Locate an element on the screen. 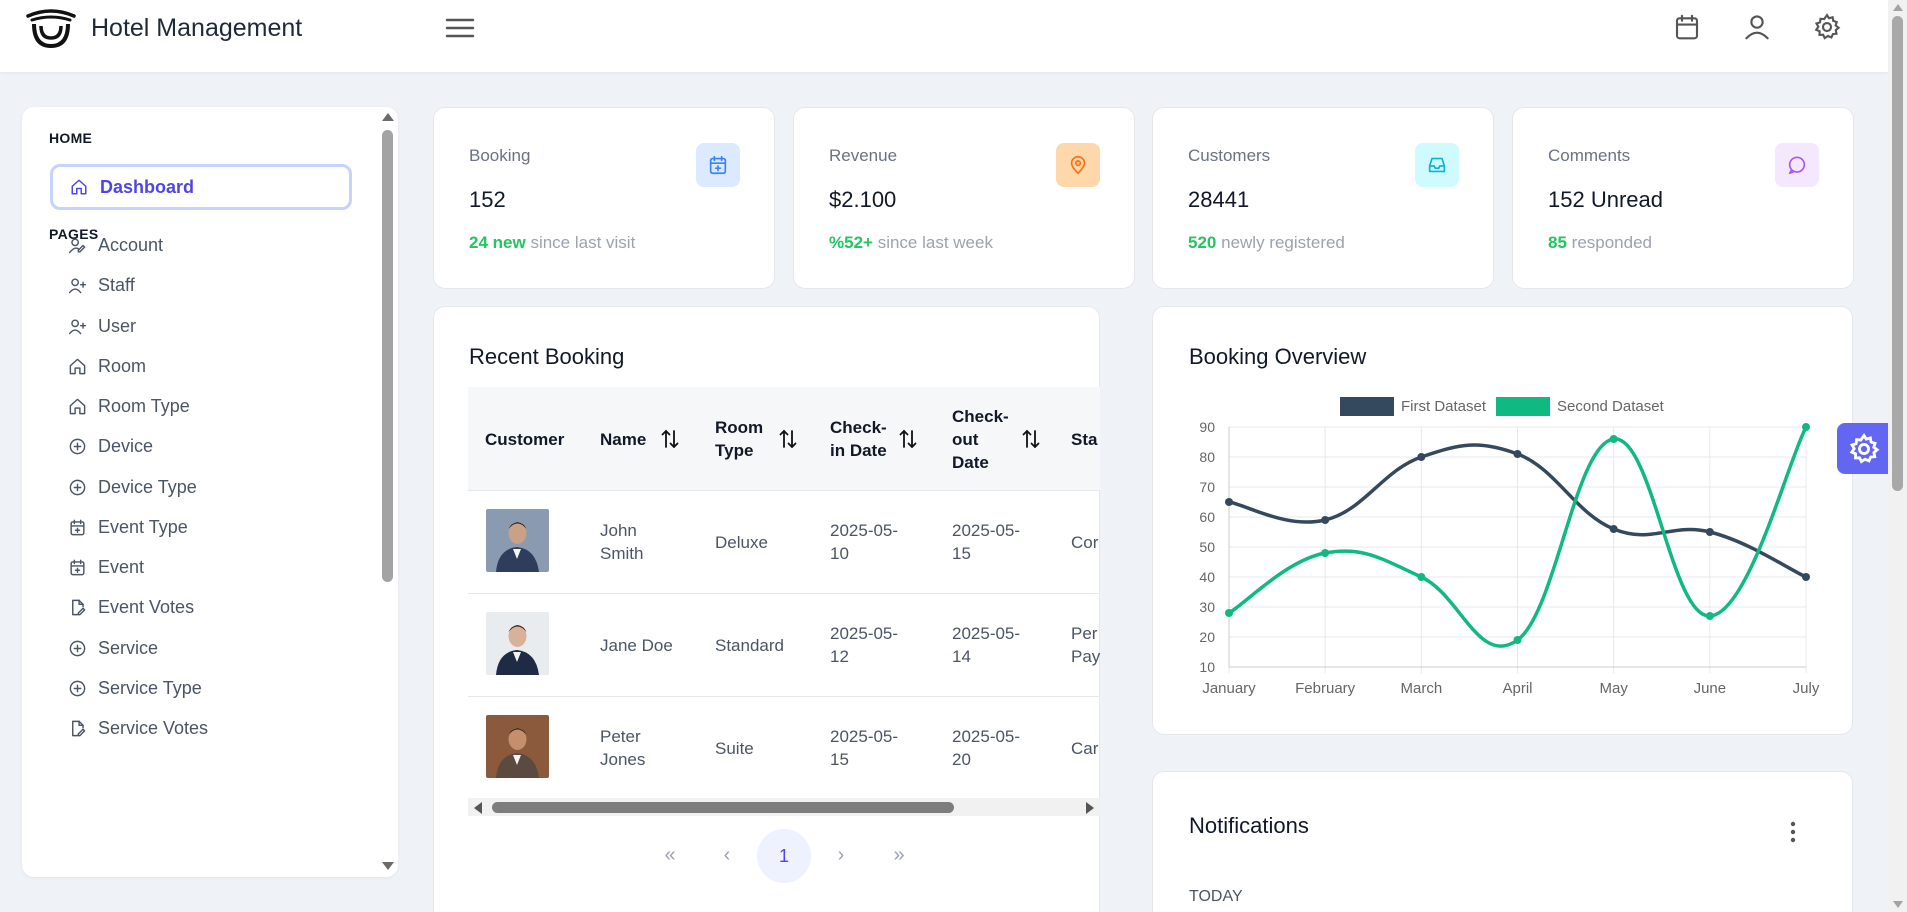 The height and width of the screenshot is (912, 1907). table-horizontal-scrollbar is located at coordinates (784, 807).